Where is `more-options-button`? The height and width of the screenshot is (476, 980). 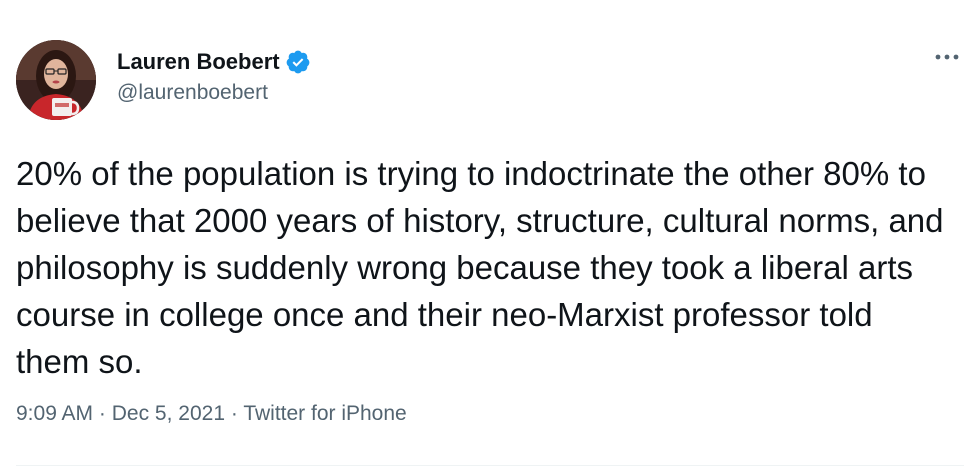
more-options-button is located at coordinates (947, 57).